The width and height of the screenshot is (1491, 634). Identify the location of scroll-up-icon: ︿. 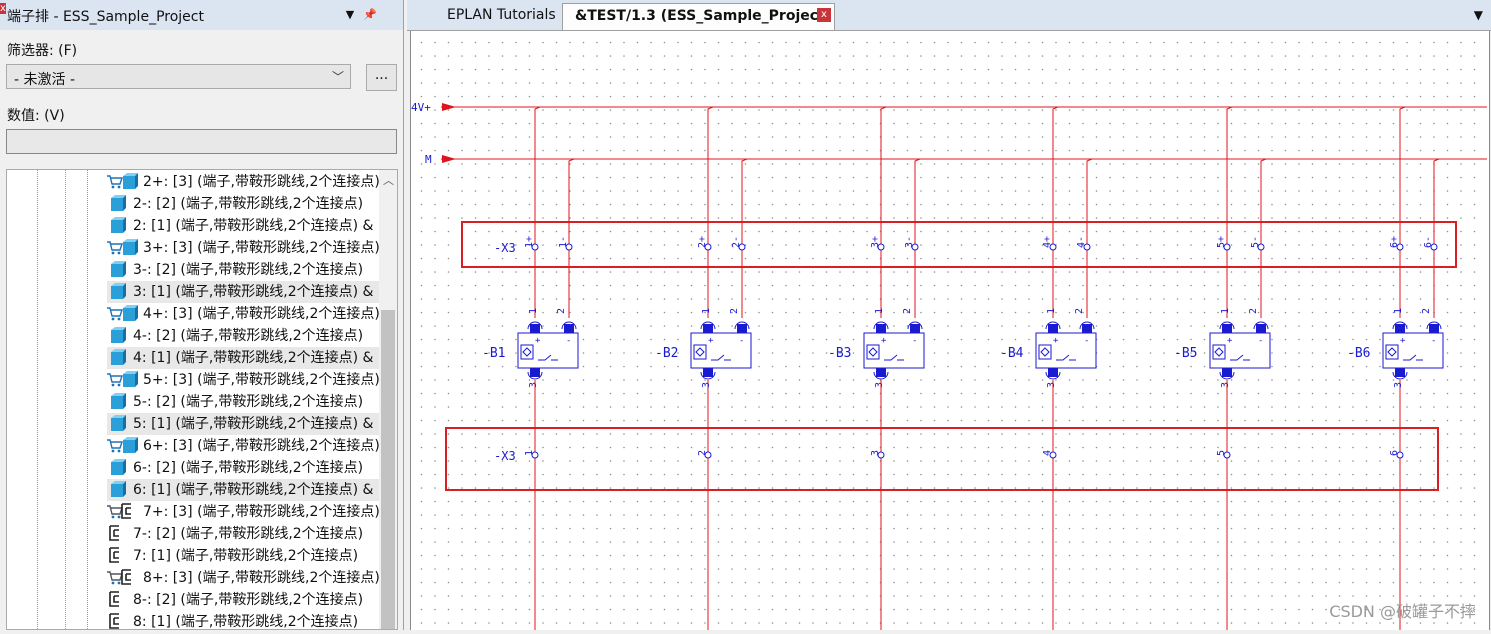
(388, 180).